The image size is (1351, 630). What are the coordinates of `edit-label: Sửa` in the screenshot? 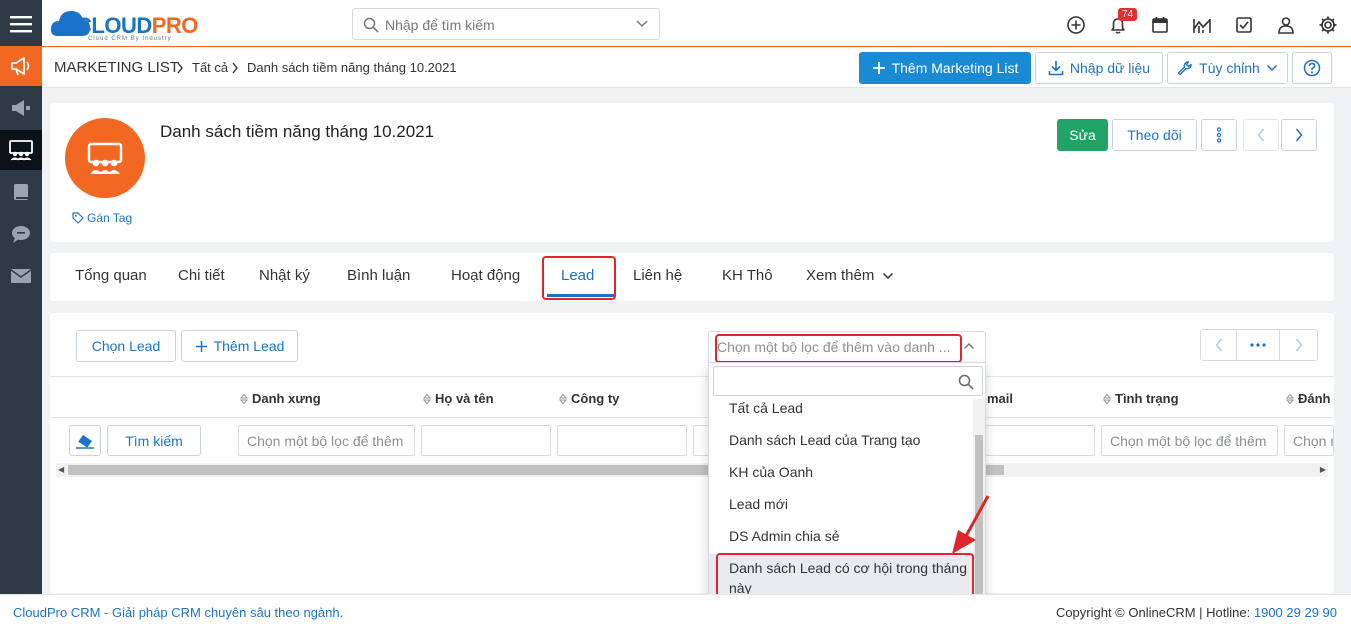 It's located at (1082, 135).